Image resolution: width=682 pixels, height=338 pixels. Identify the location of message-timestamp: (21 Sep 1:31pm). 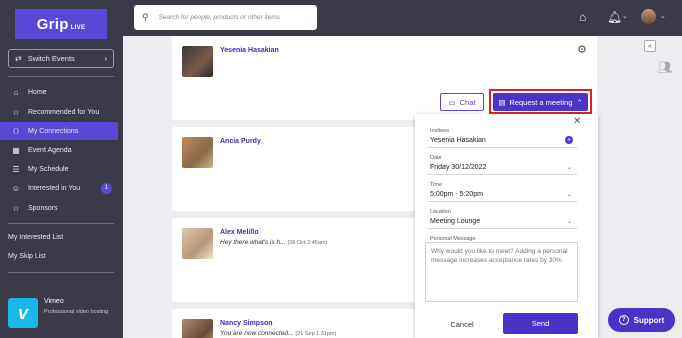
(316, 334).